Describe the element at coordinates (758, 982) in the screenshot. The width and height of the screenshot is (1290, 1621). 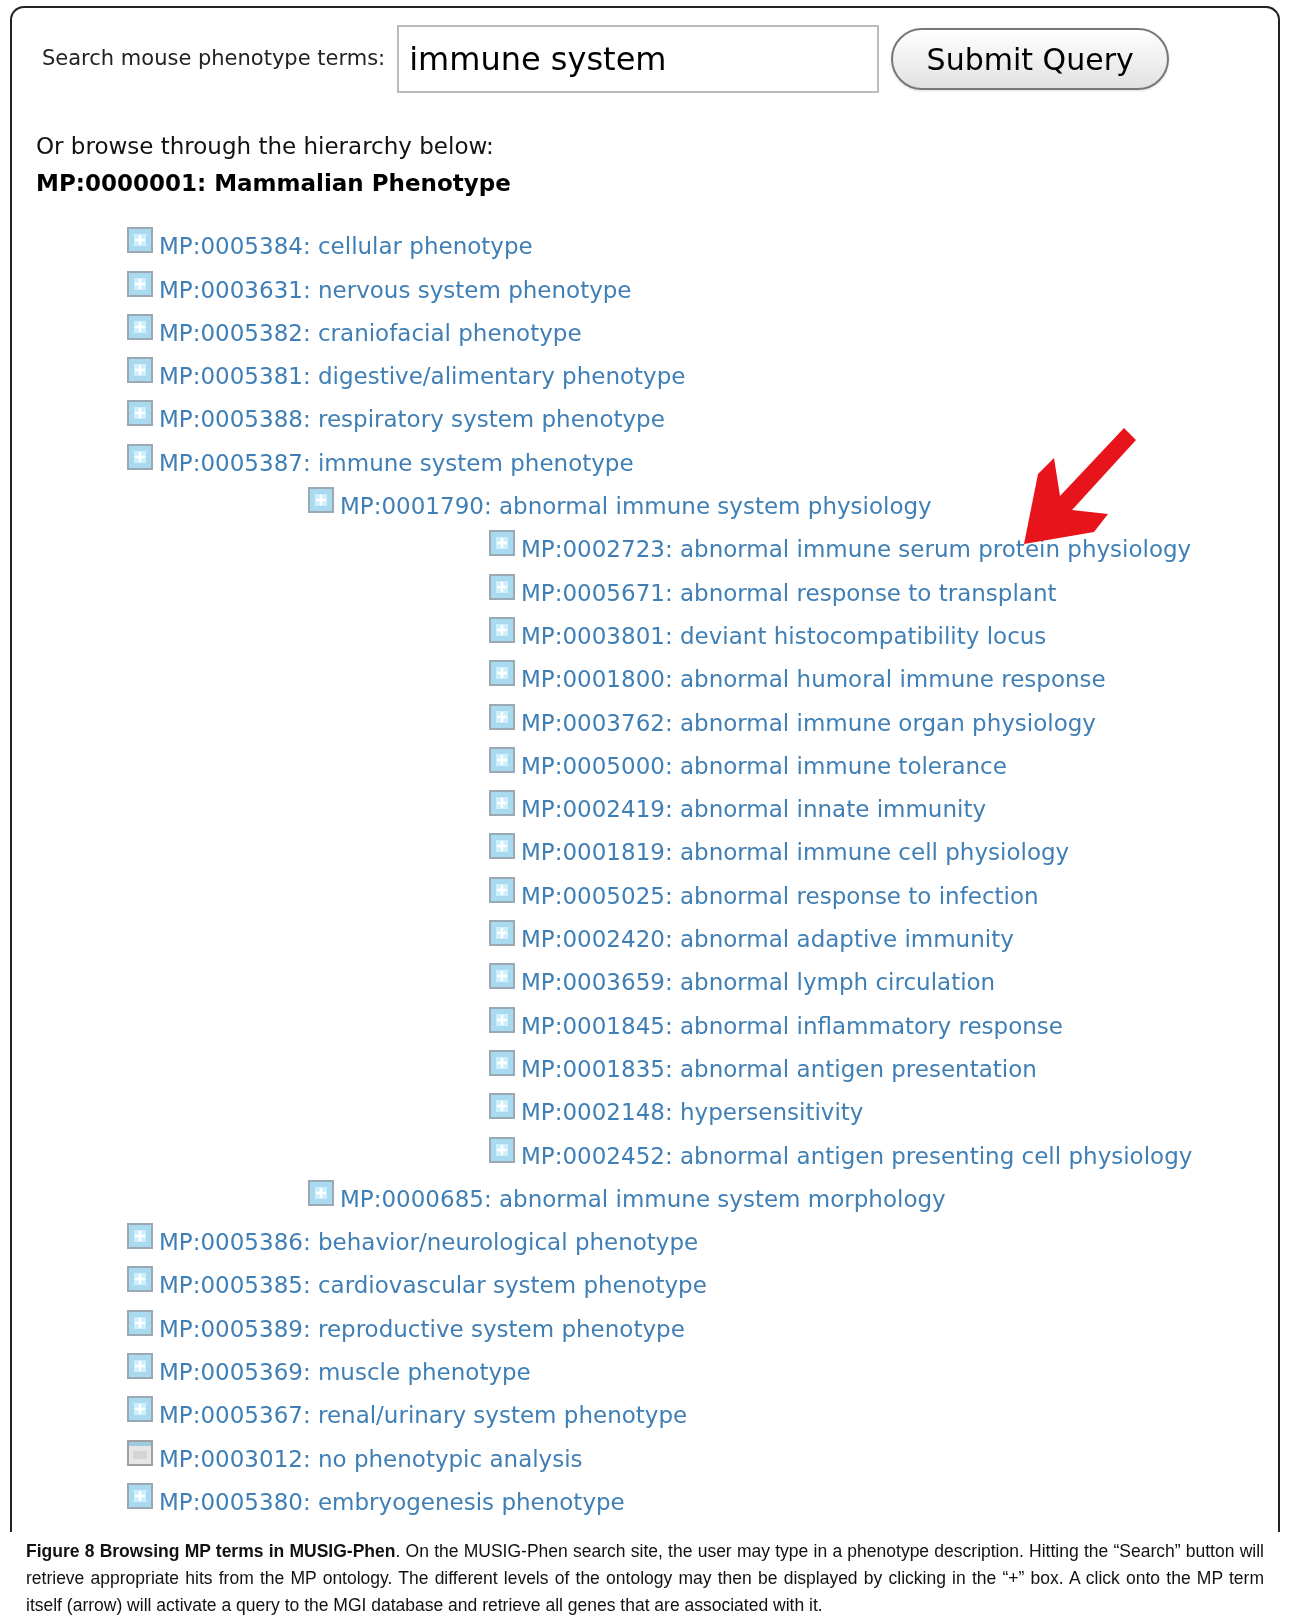
I see `term-link: MP:0003659: abnormal lymph circulation` at that location.